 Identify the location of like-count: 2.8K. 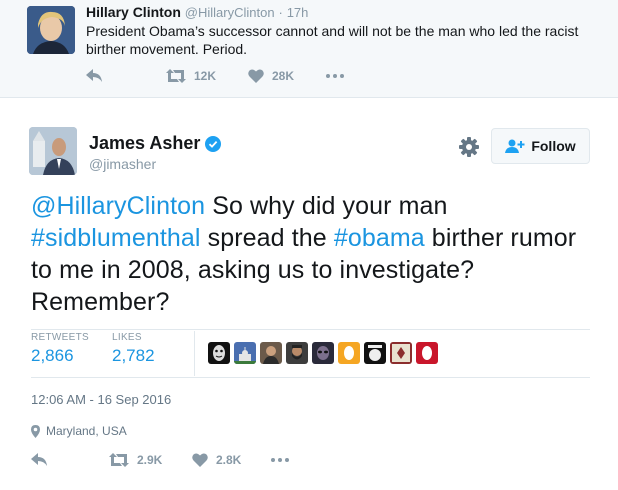
(229, 460).